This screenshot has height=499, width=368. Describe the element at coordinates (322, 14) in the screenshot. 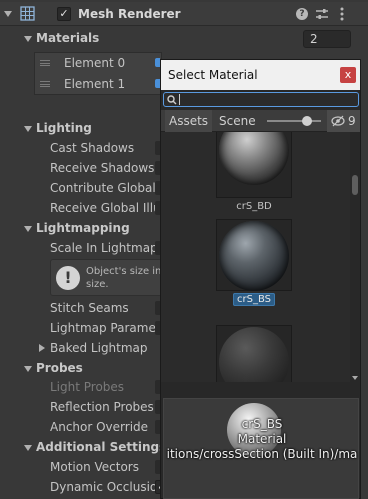

I see `preset-icon` at that location.